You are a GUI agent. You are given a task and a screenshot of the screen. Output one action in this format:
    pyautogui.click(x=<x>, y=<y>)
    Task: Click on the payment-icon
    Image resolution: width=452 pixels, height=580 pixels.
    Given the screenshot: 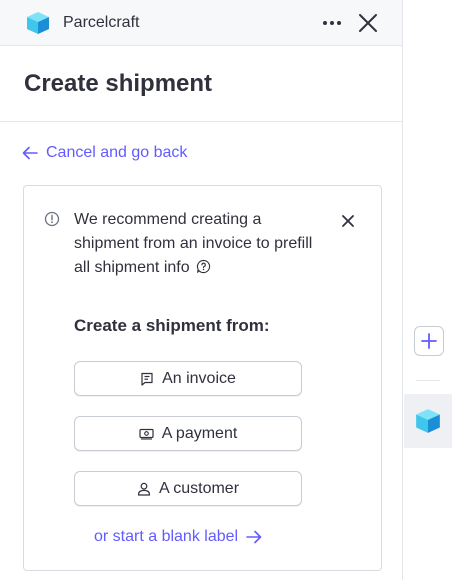 What is the action you would take?
    pyautogui.click(x=146, y=434)
    